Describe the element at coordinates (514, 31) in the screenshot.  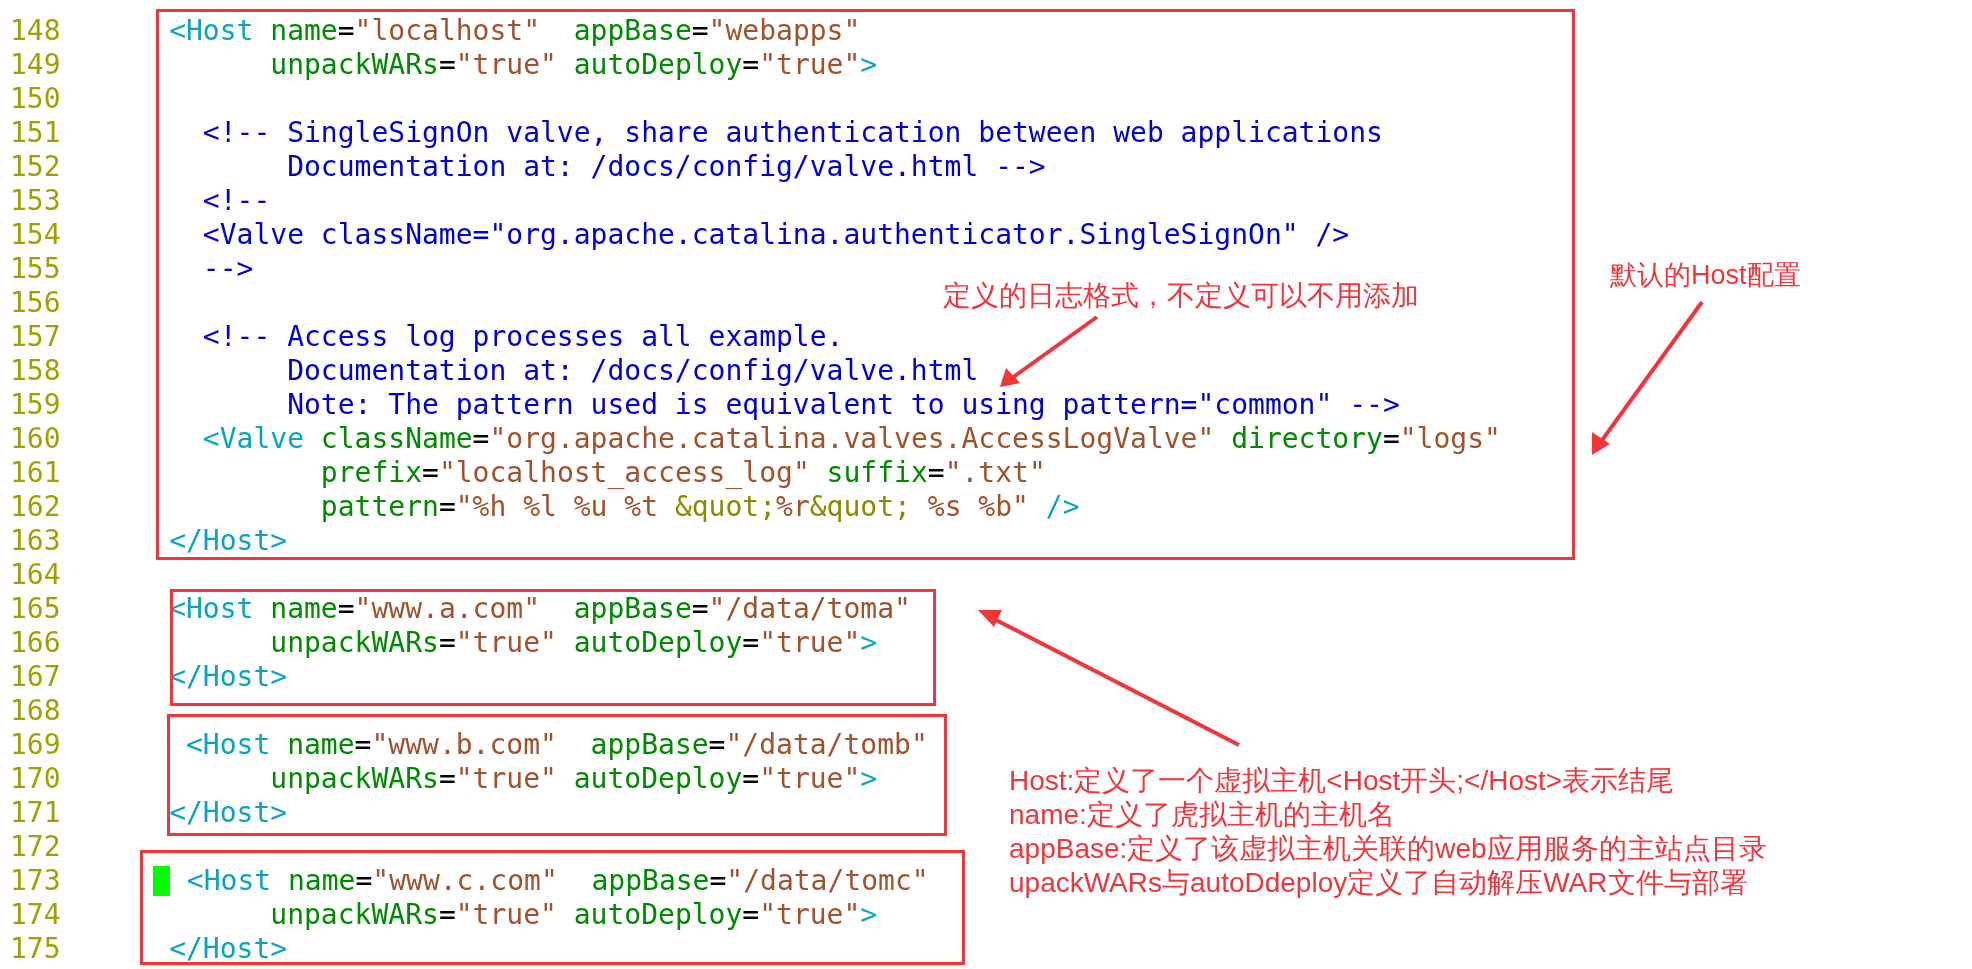
I see `code-line: <Host name="localhost" appBase="webapps"` at that location.